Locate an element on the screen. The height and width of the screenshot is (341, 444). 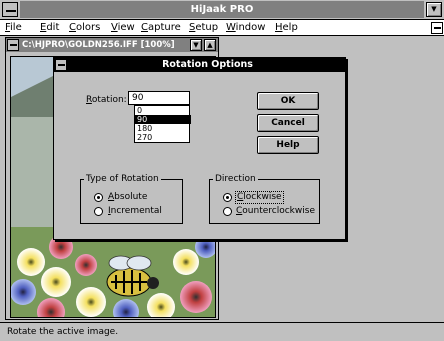
incremental-radio is located at coordinates (98, 211).